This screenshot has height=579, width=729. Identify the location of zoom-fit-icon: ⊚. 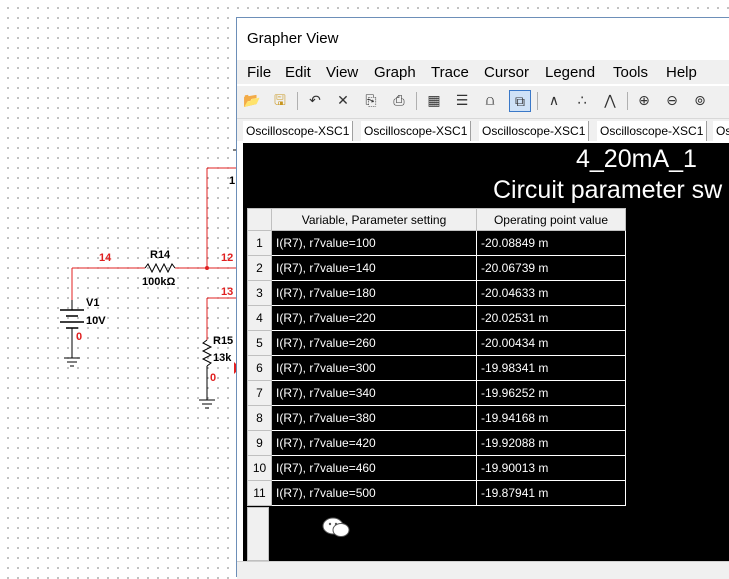
(700, 101).